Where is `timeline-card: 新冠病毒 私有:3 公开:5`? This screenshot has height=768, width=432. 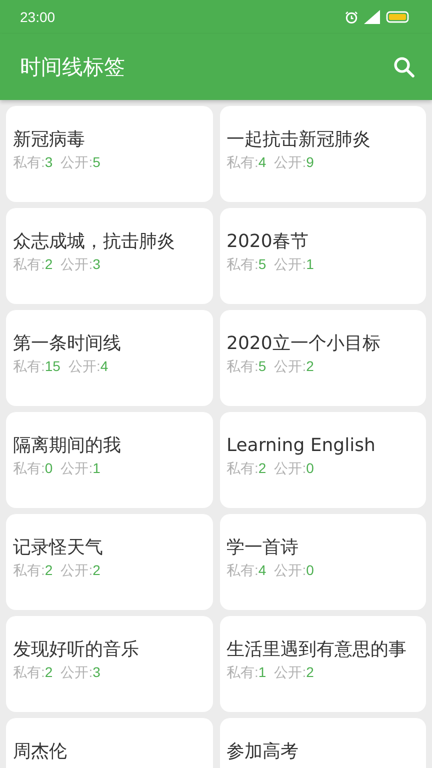
timeline-card: 新冠病毒 私有:3 公开:5 is located at coordinates (109, 154).